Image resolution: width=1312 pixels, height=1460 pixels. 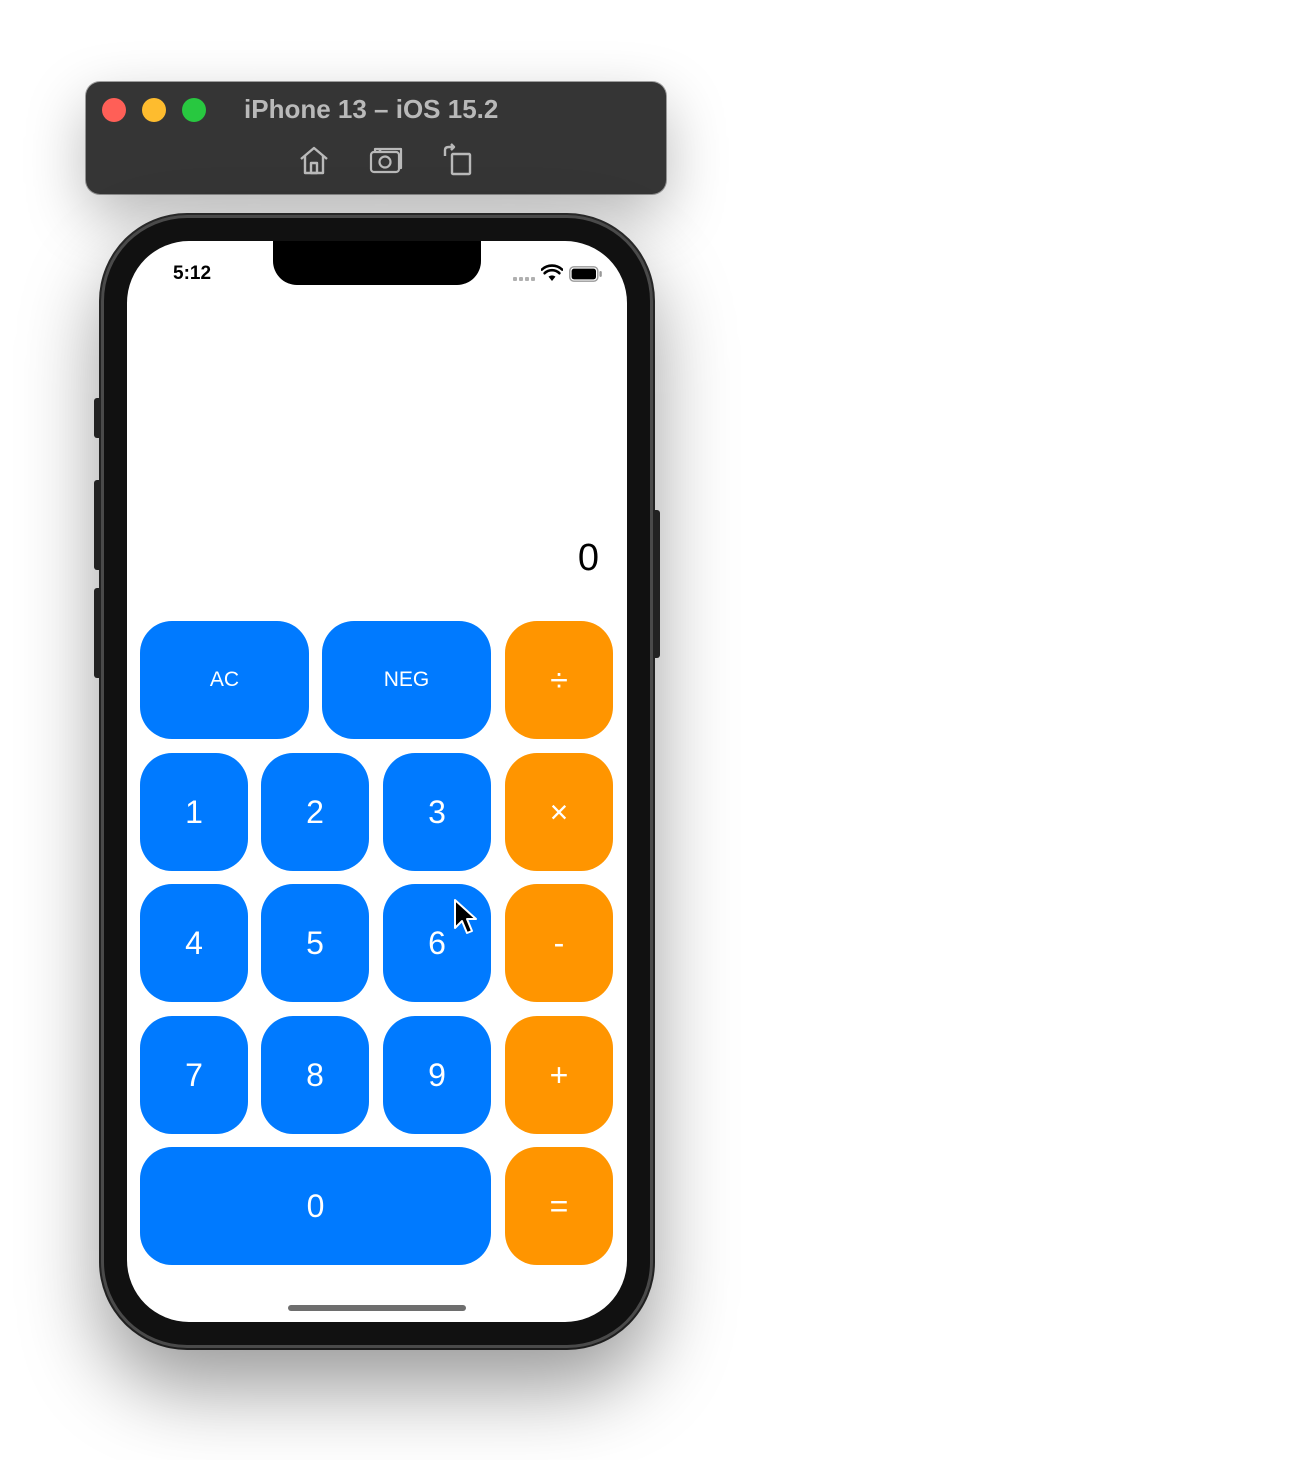 I want to click on simulator-titlebar: iPhone 13 – iOS 15.2, so click(x=376, y=138).